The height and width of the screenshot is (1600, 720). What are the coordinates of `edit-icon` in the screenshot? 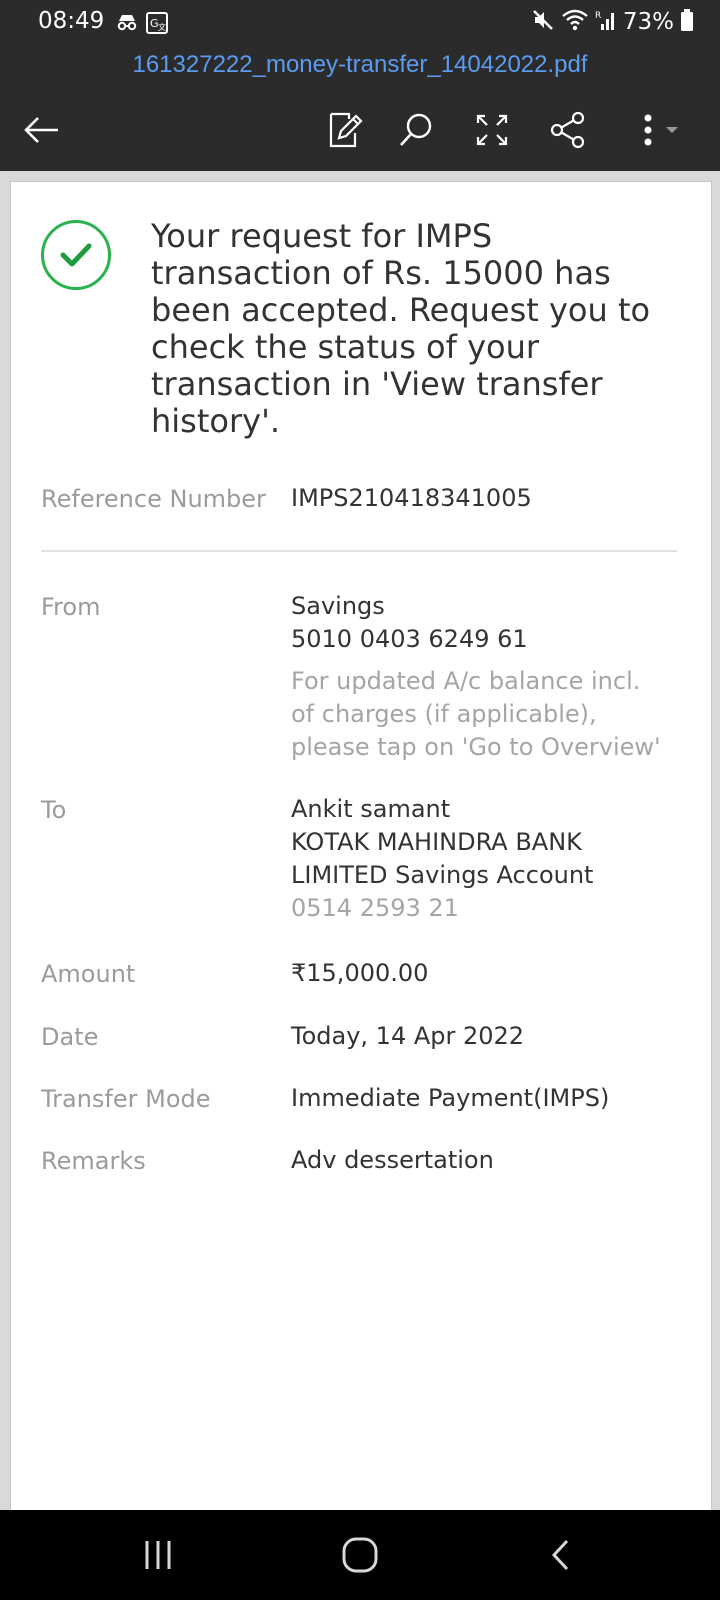 It's located at (344, 130).